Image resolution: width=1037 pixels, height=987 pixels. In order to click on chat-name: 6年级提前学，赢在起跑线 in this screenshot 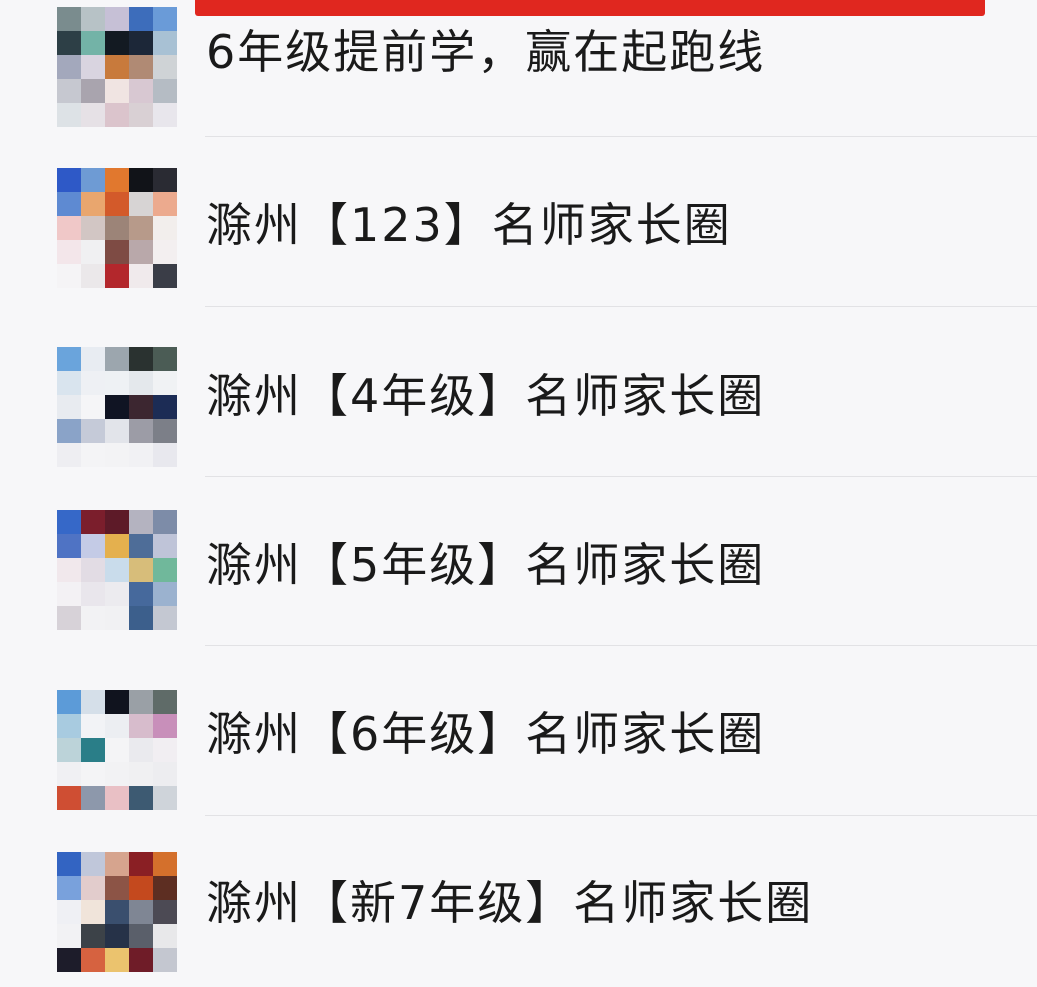, I will do `click(486, 52)`.